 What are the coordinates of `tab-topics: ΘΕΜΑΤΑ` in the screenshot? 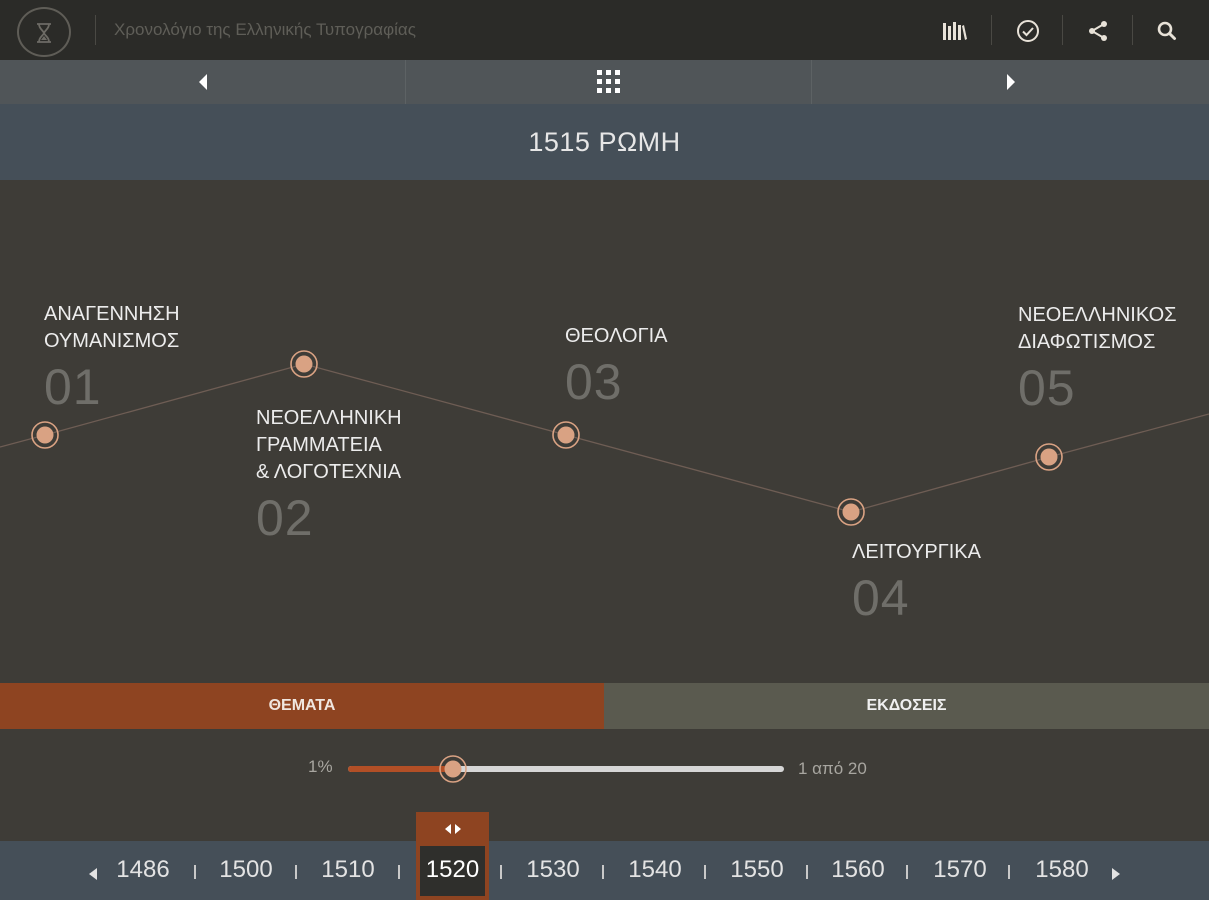 It's located at (302, 706).